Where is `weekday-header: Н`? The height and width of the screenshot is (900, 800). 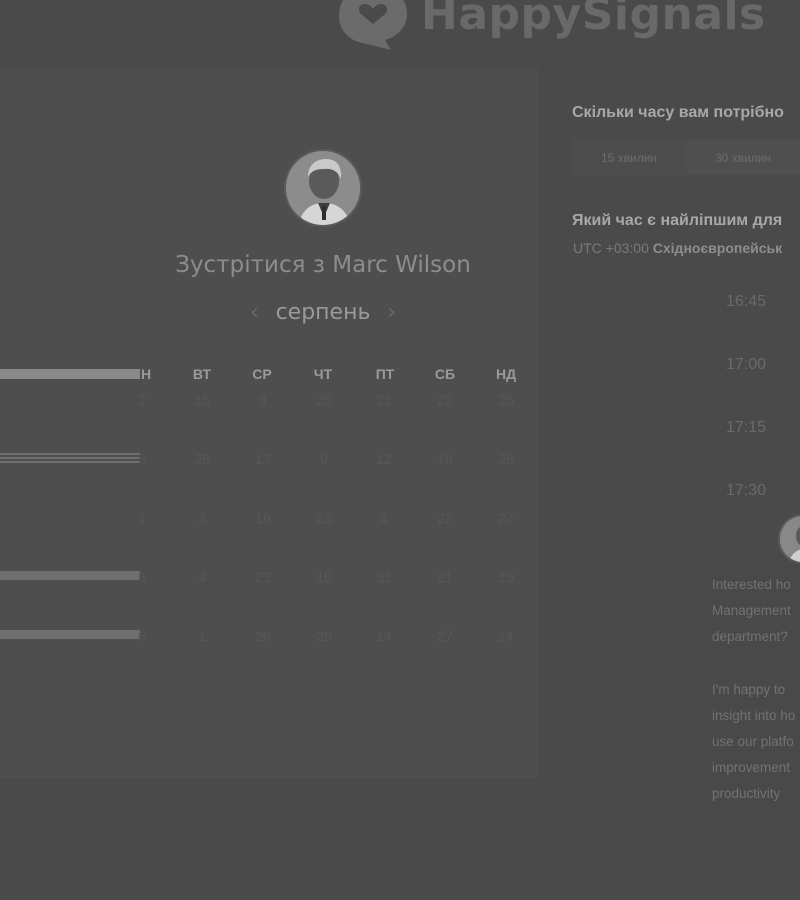
weekday-header: Н is located at coordinates (146, 374).